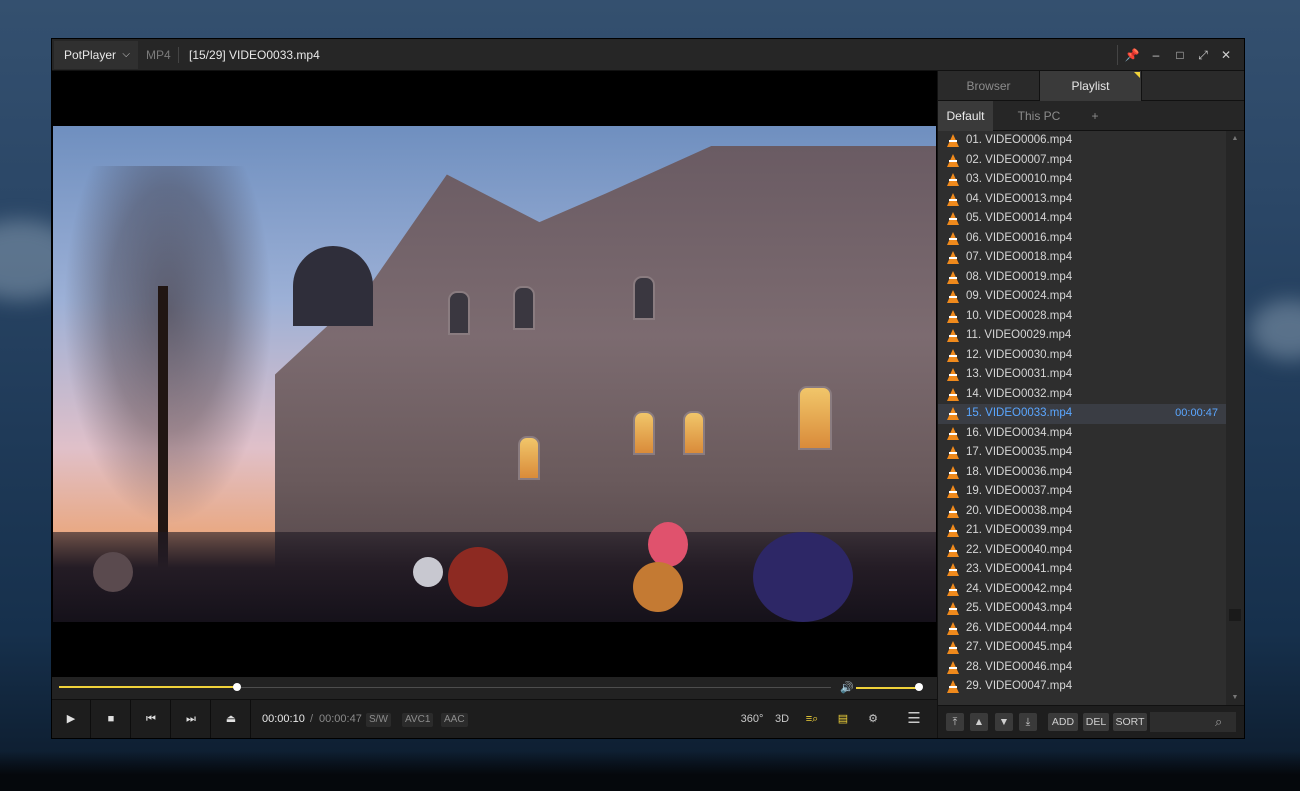 The width and height of the screenshot is (1300, 791). What do you see at coordinates (1004, 722) in the screenshot?
I see `move-down-icon: ▼` at bounding box center [1004, 722].